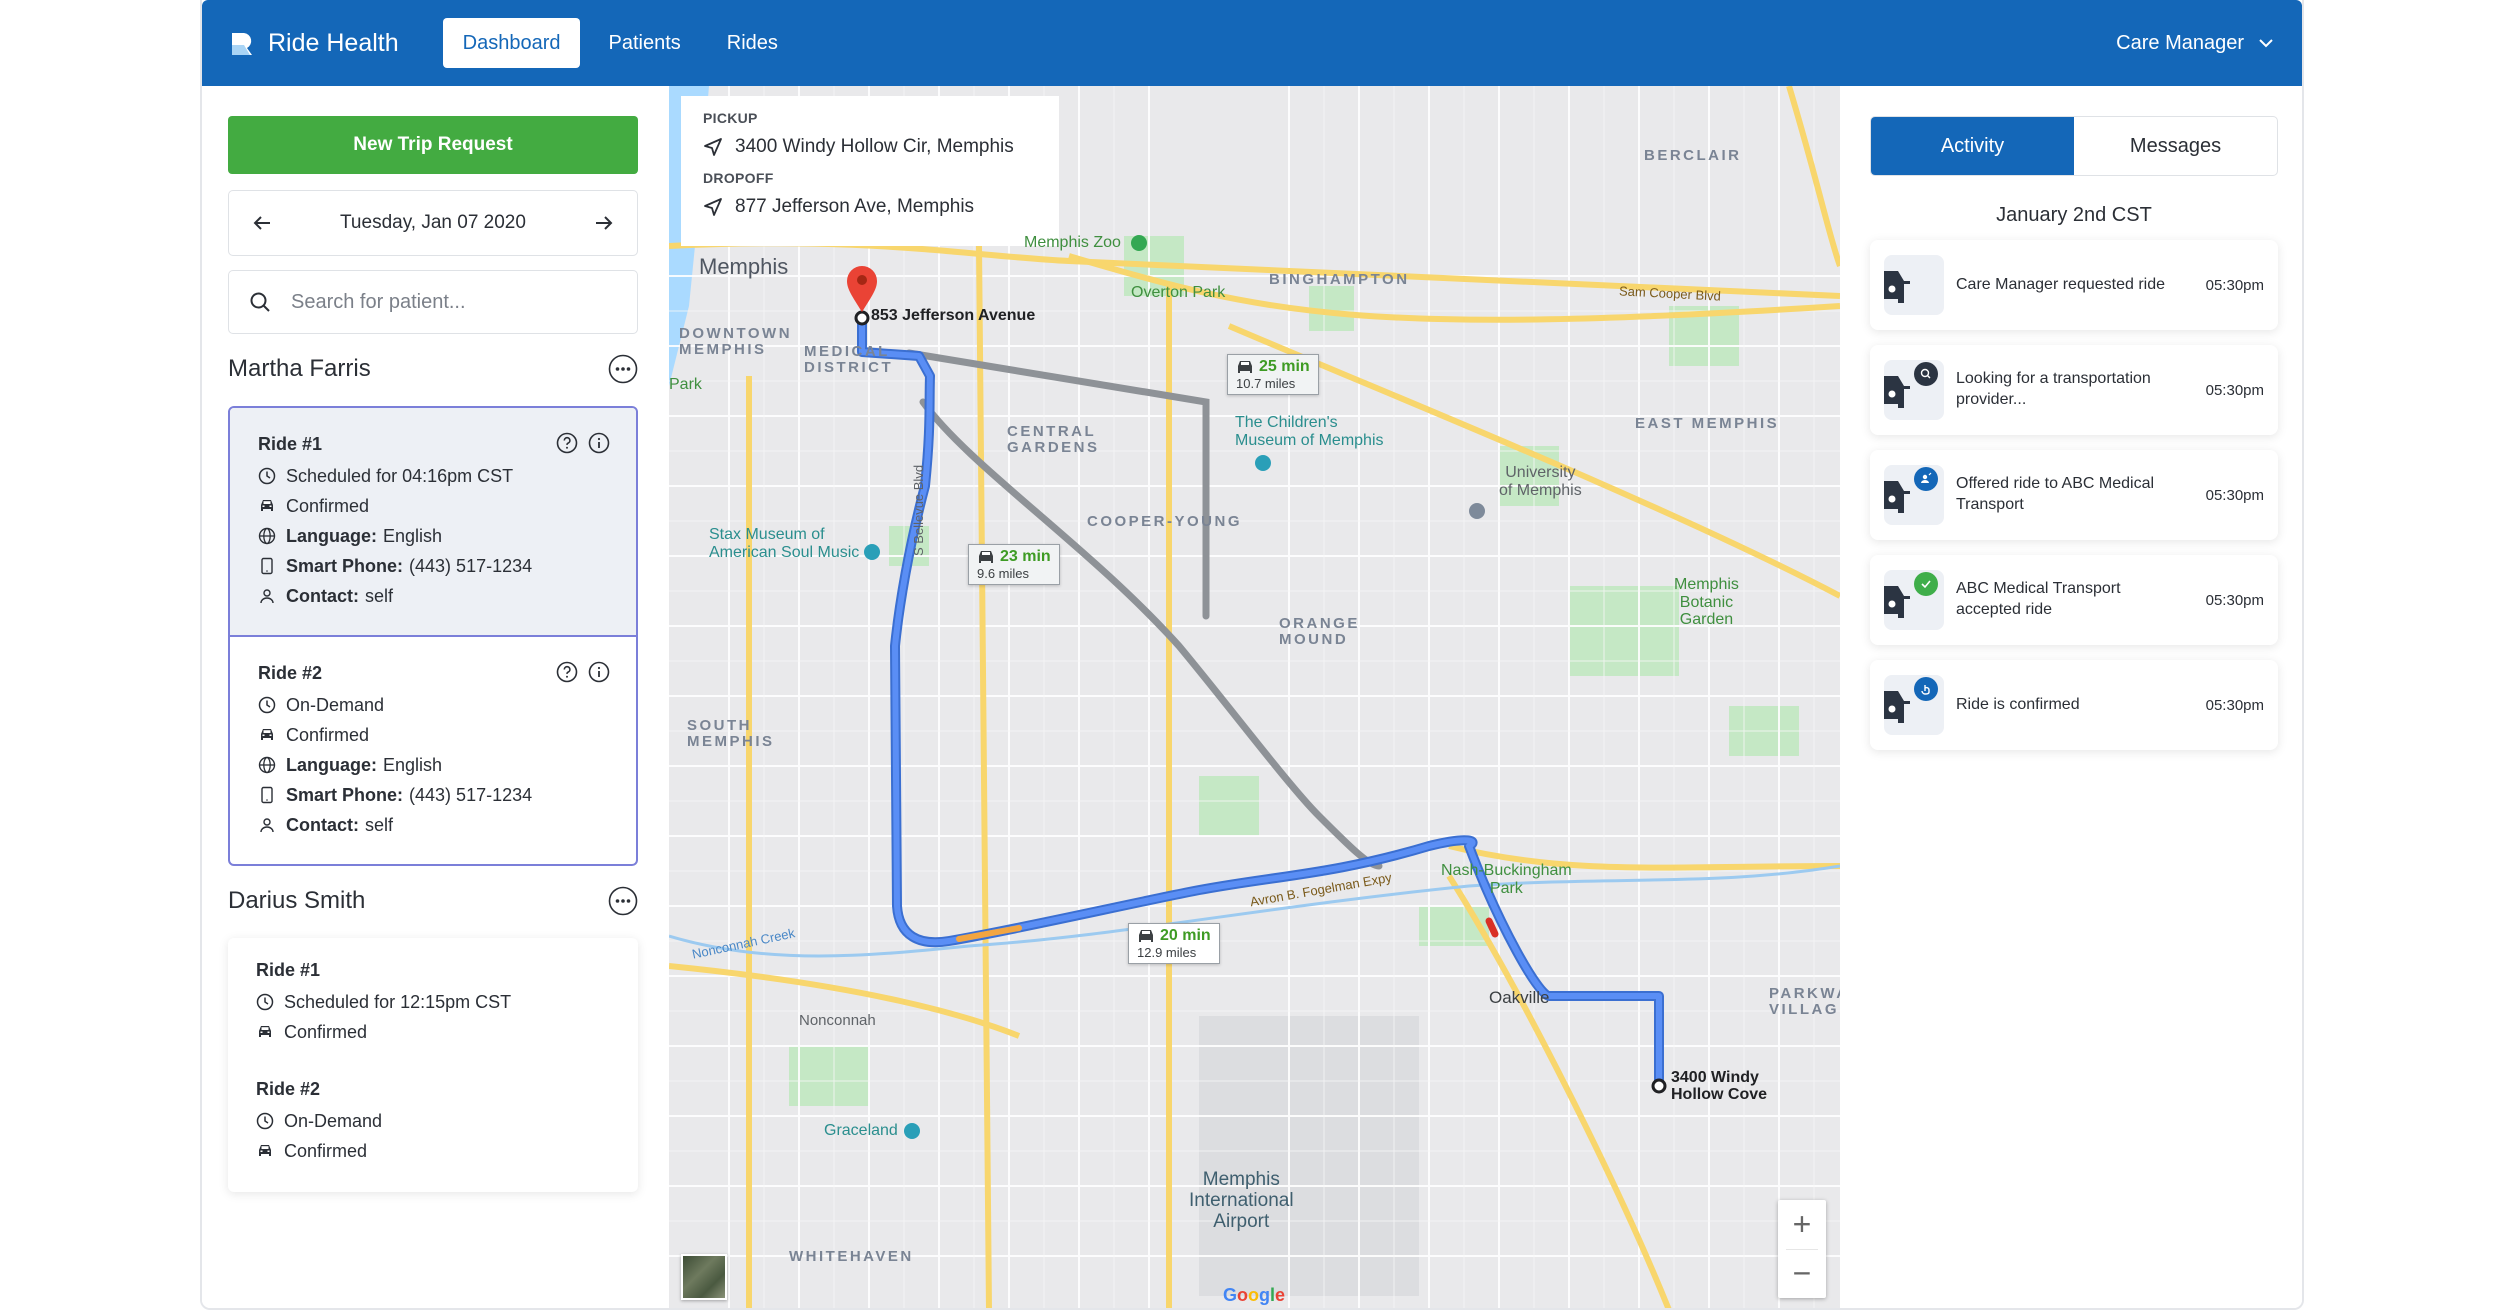 The width and height of the screenshot is (2502, 1310). Describe the element at coordinates (288, 1089) in the screenshot. I see `ride-title: Ride #2` at that location.